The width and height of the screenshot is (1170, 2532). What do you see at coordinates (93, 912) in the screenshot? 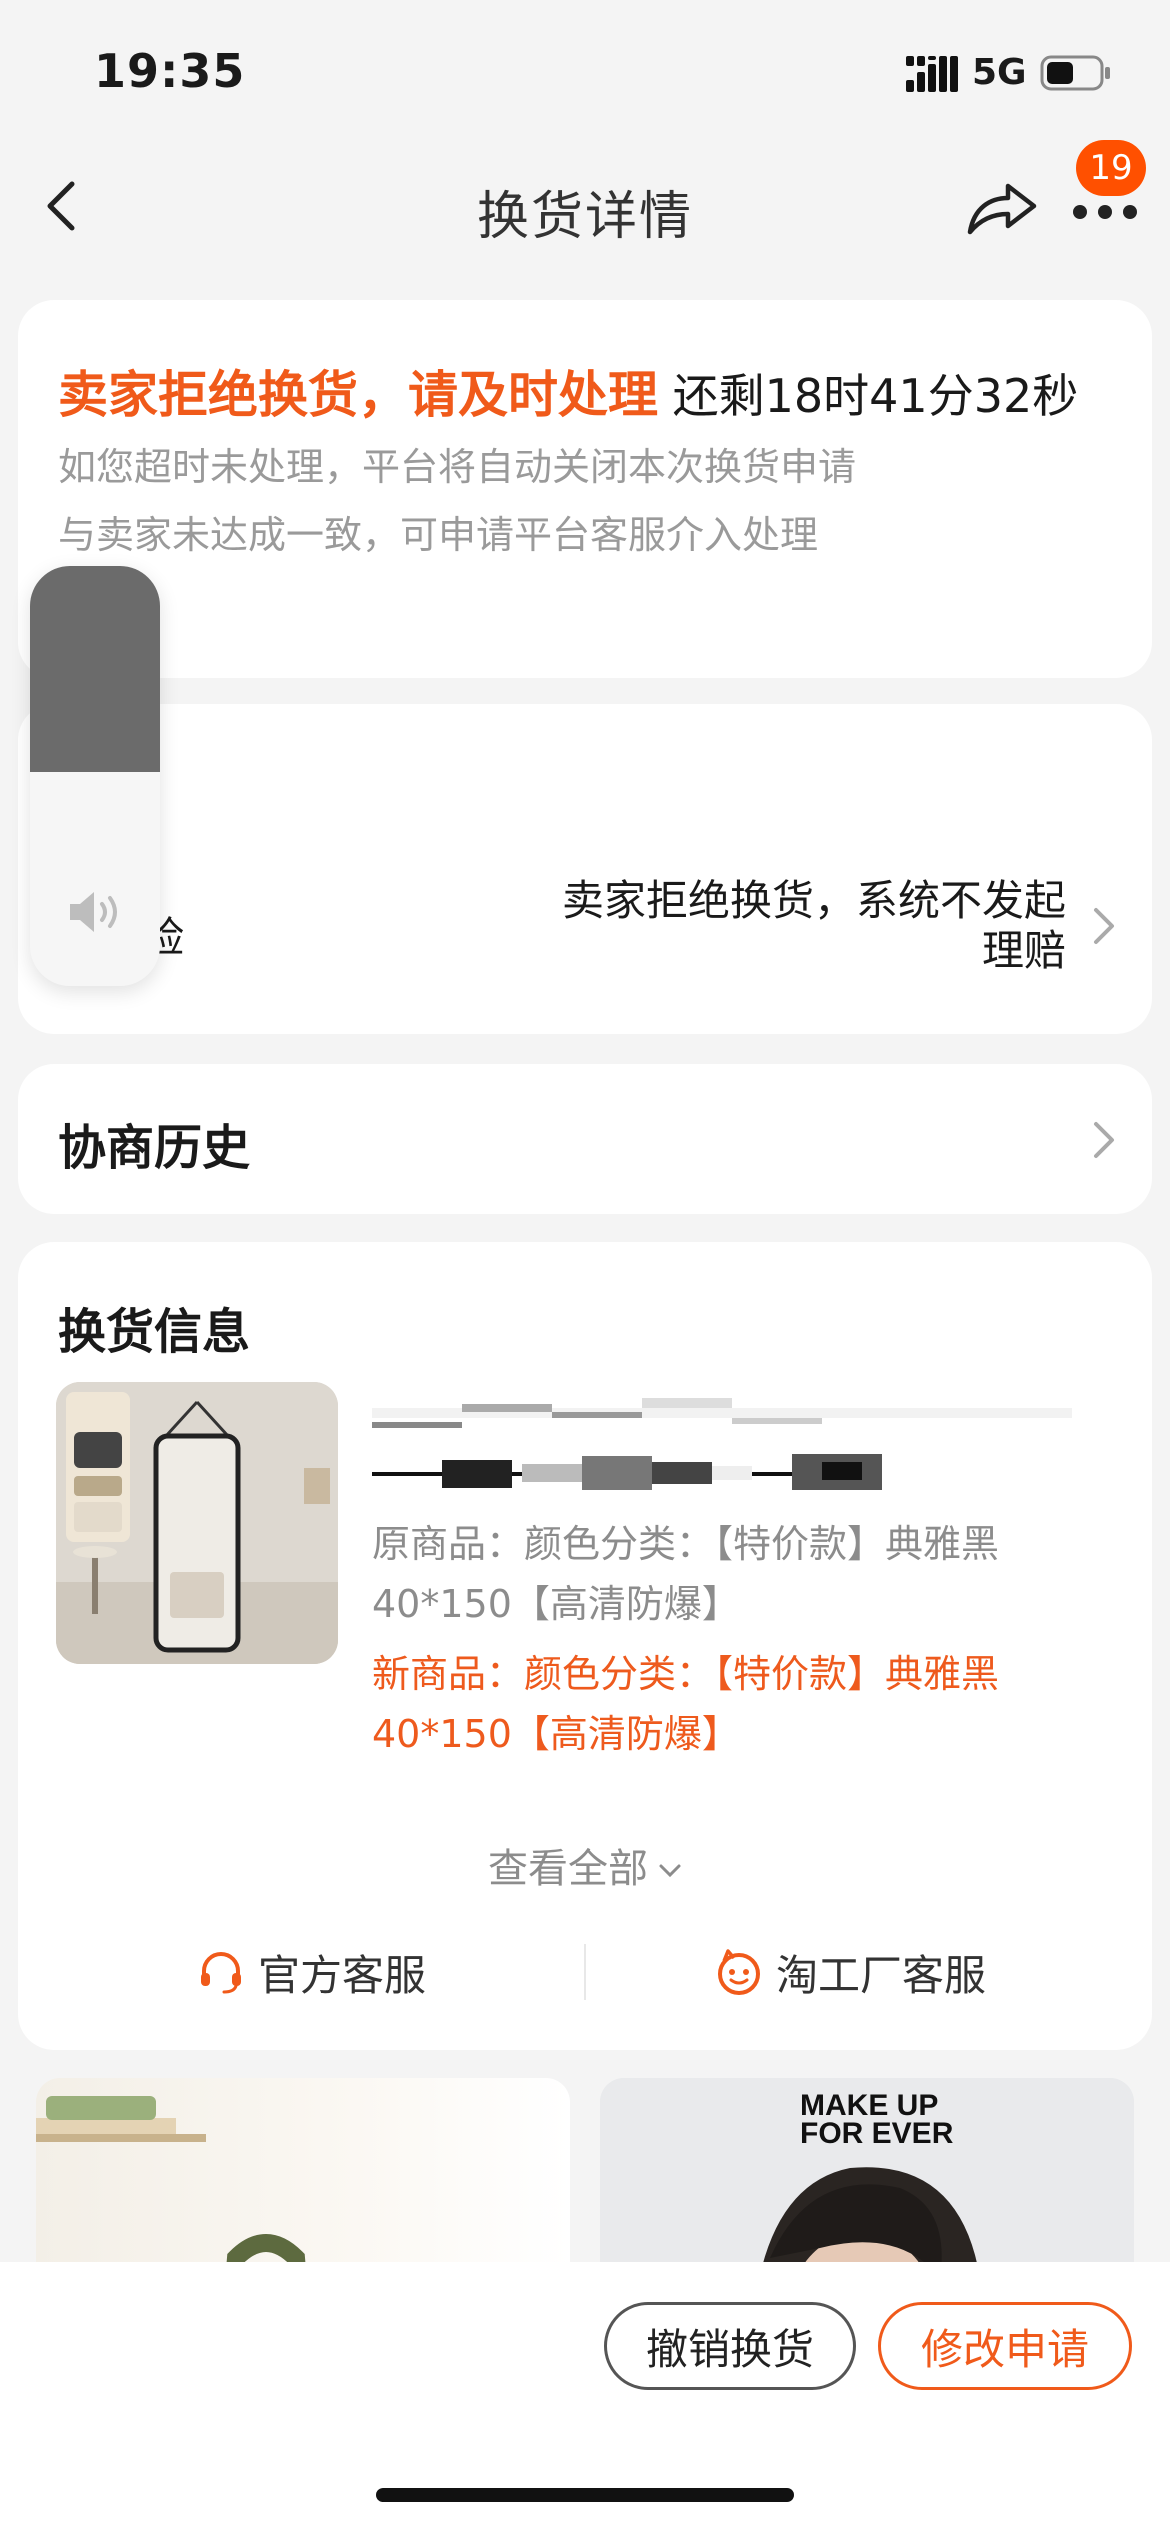
I see `speaker-icon` at bounding box center [93, 912].